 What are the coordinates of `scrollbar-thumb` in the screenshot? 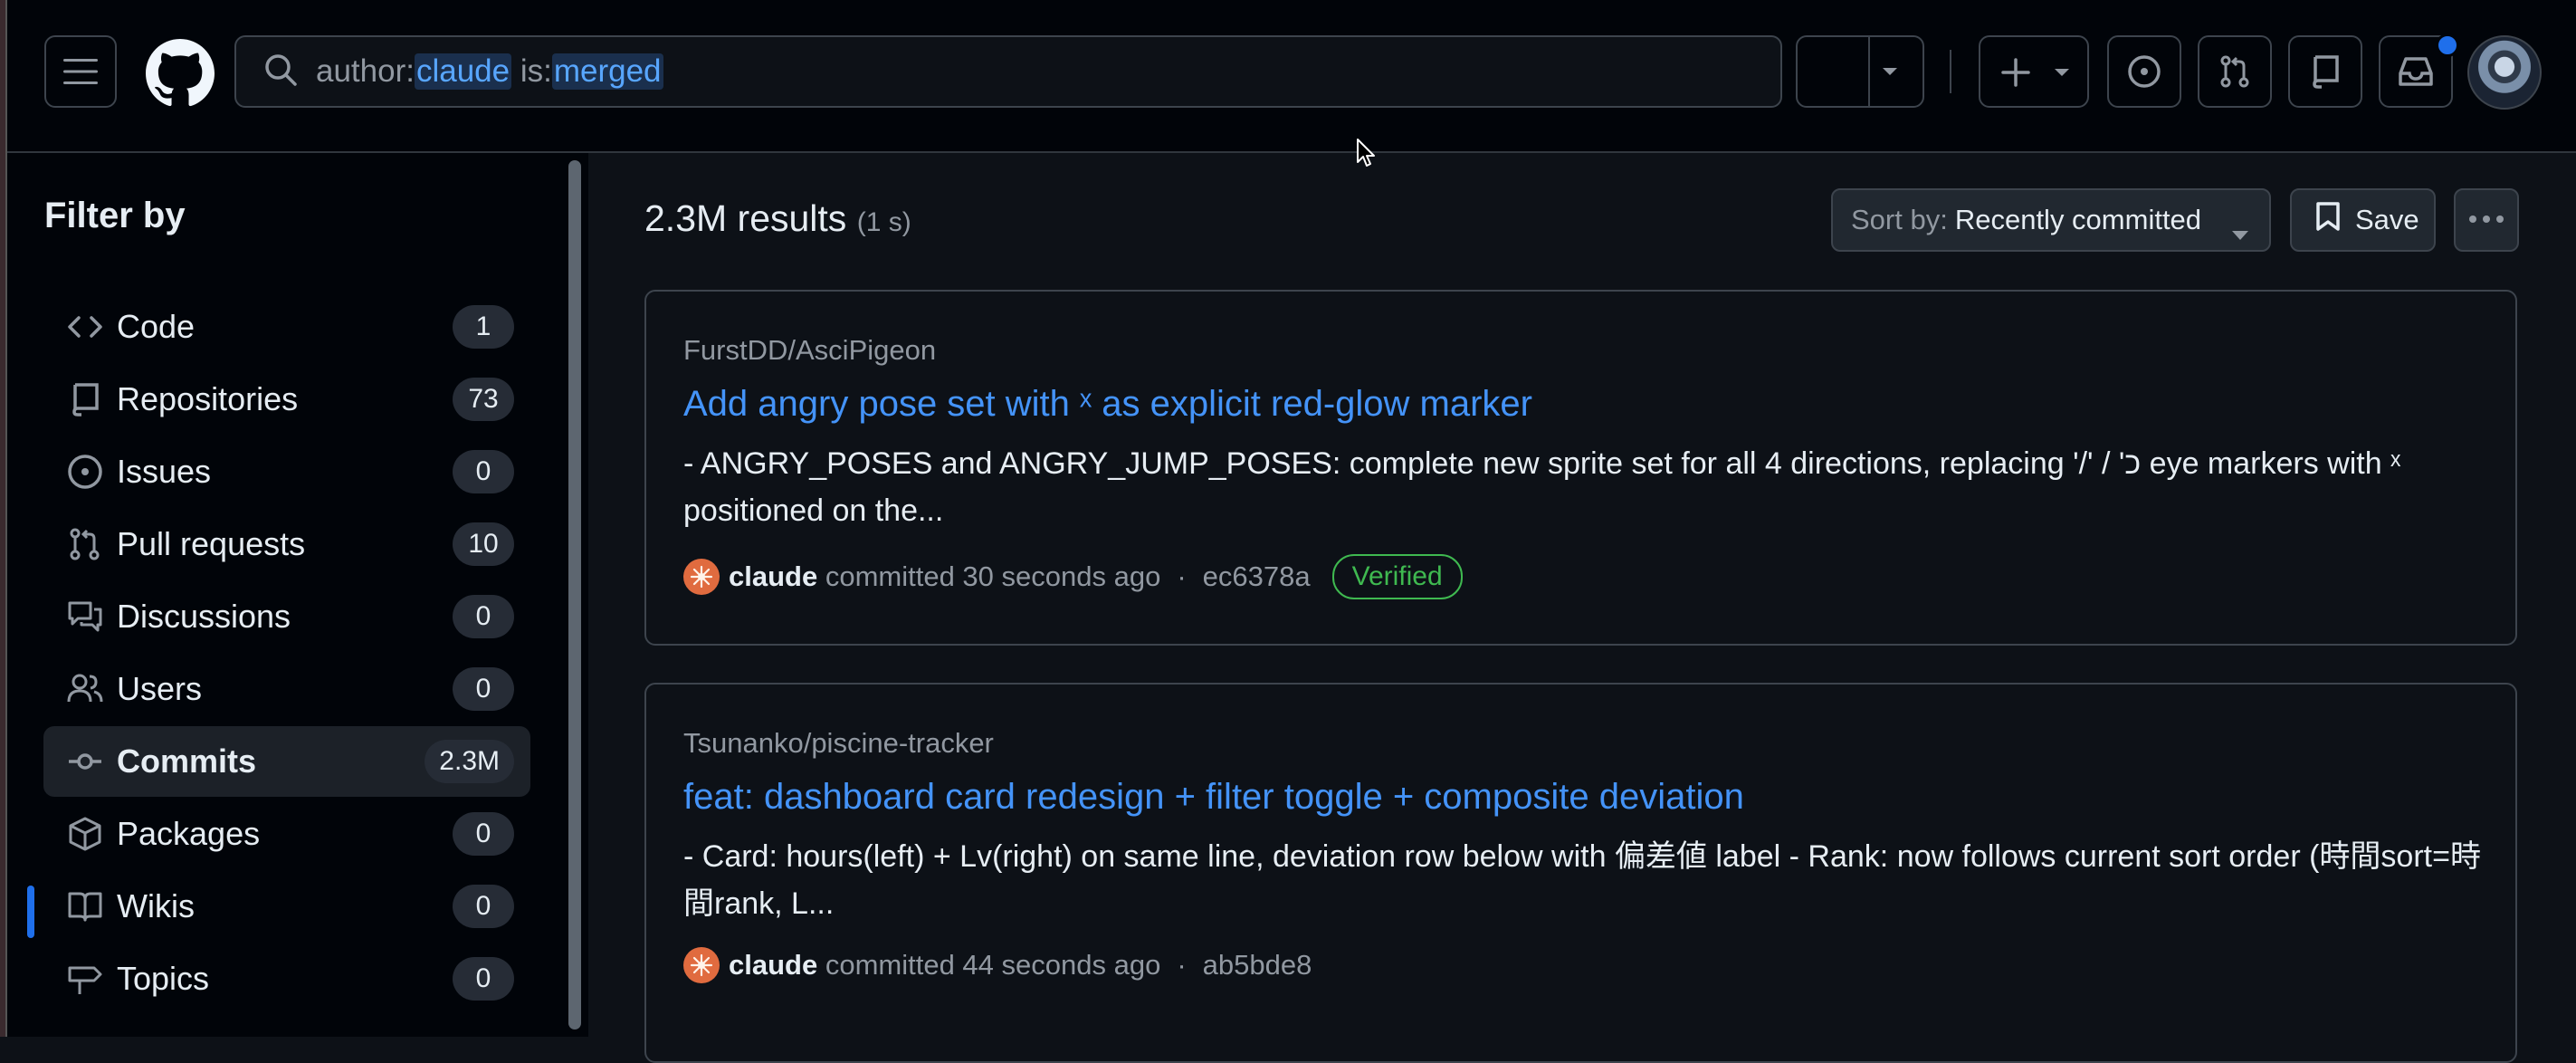 It's located at (574, 594).